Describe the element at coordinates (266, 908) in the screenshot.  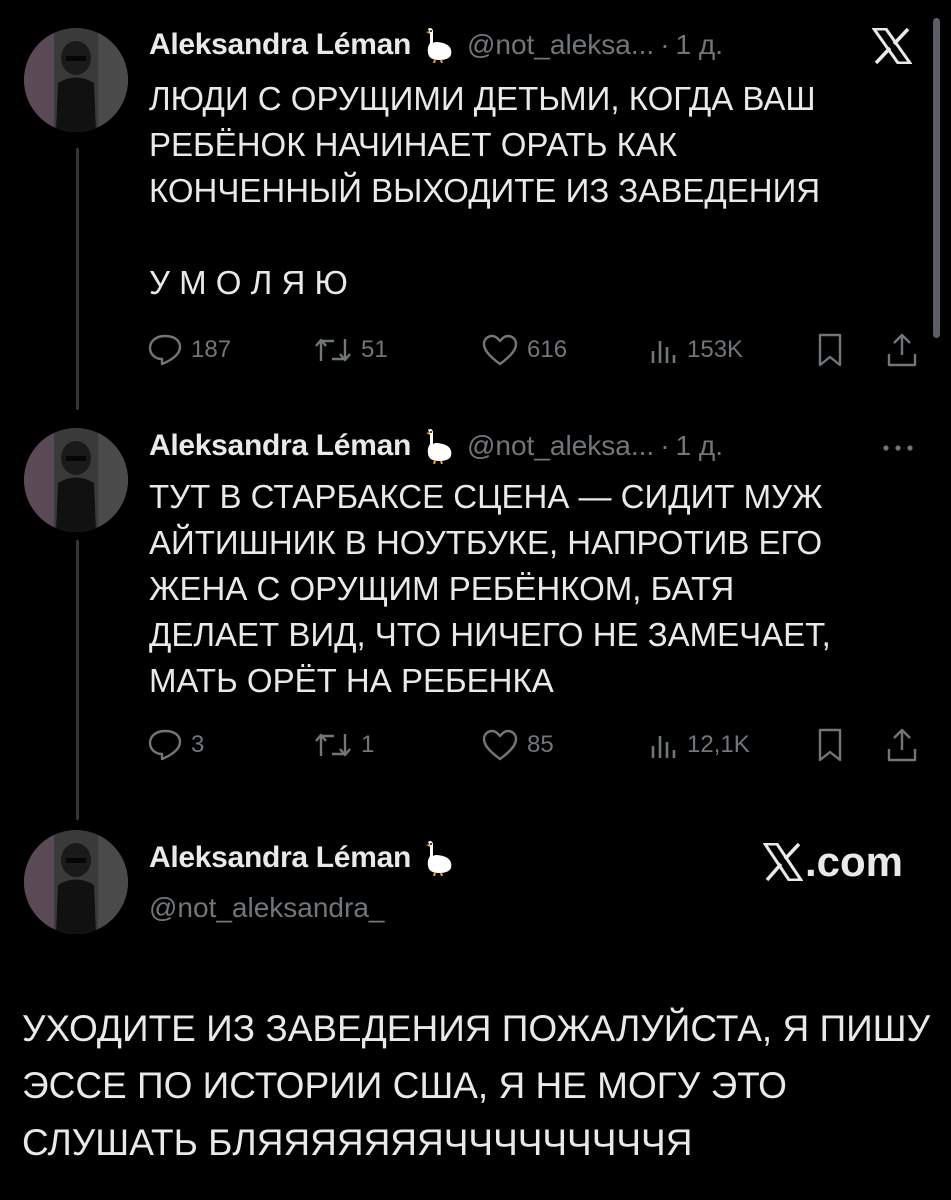
I see `author-handle: @not_aleksandra_` at that location.